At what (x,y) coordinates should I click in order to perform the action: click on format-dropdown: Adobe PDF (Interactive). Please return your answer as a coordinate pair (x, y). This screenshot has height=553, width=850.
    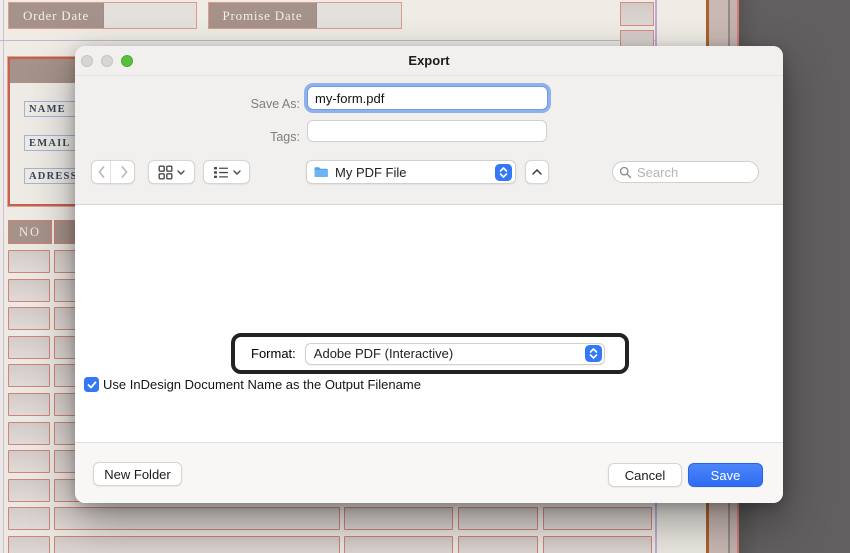
    Looking at the image, I should click on (454, 353).